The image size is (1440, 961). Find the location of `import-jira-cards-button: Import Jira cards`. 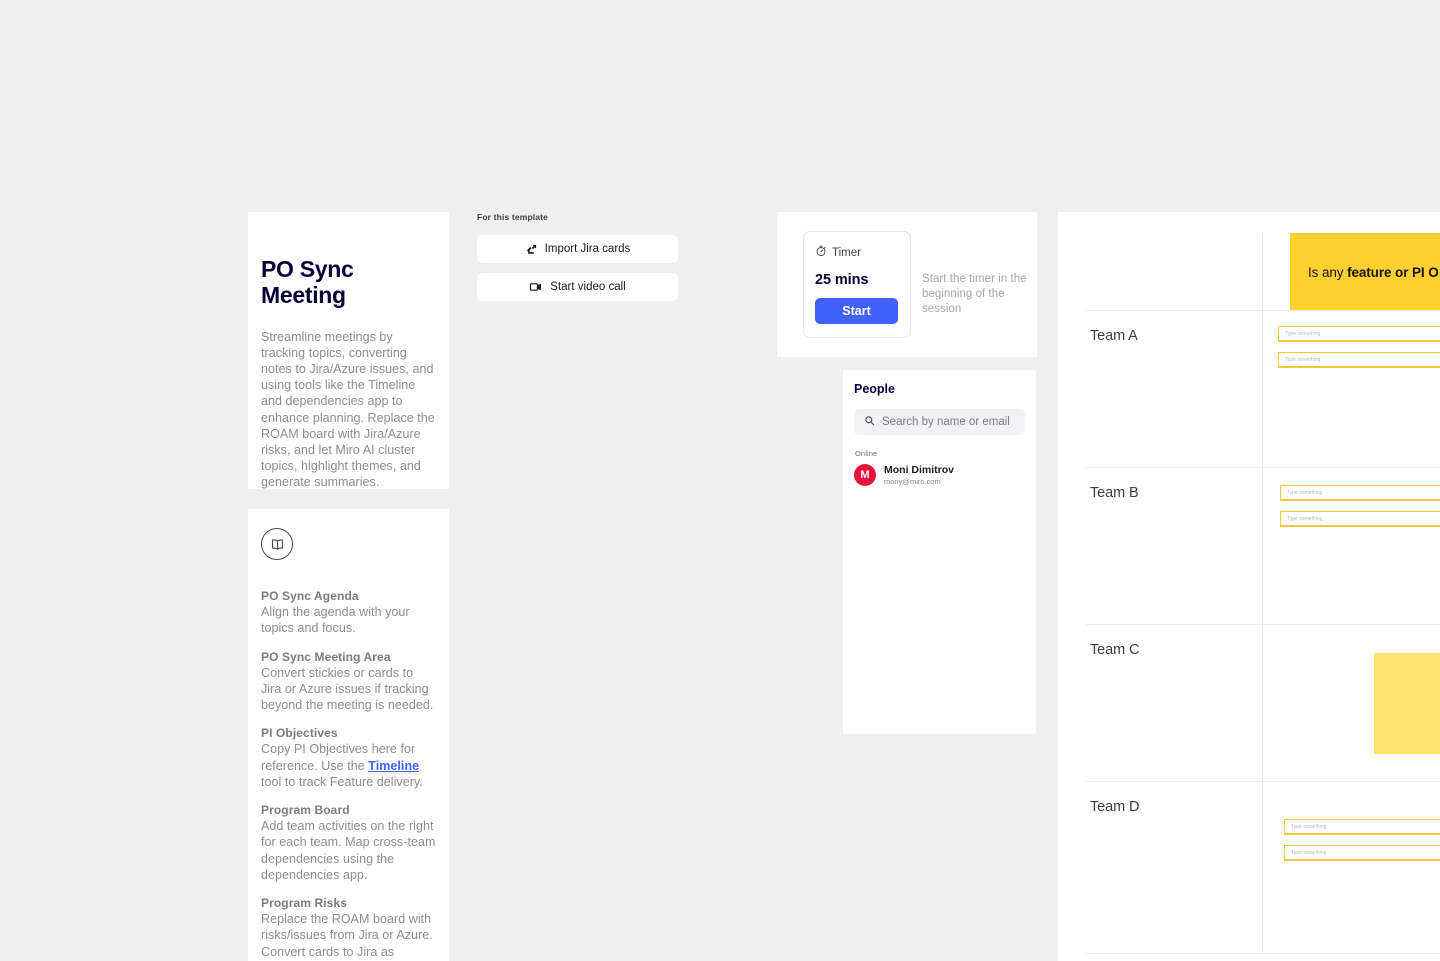

import-jira-cards-button: Import Jira cards is located at coordinates (577, 249).